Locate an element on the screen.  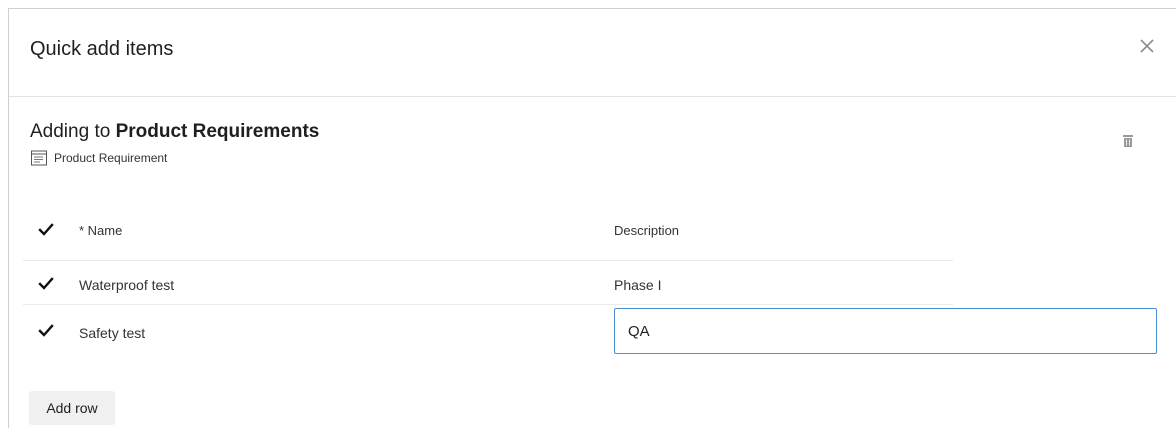
dialog-title: Quick add items is located at coordinates (102, 49).